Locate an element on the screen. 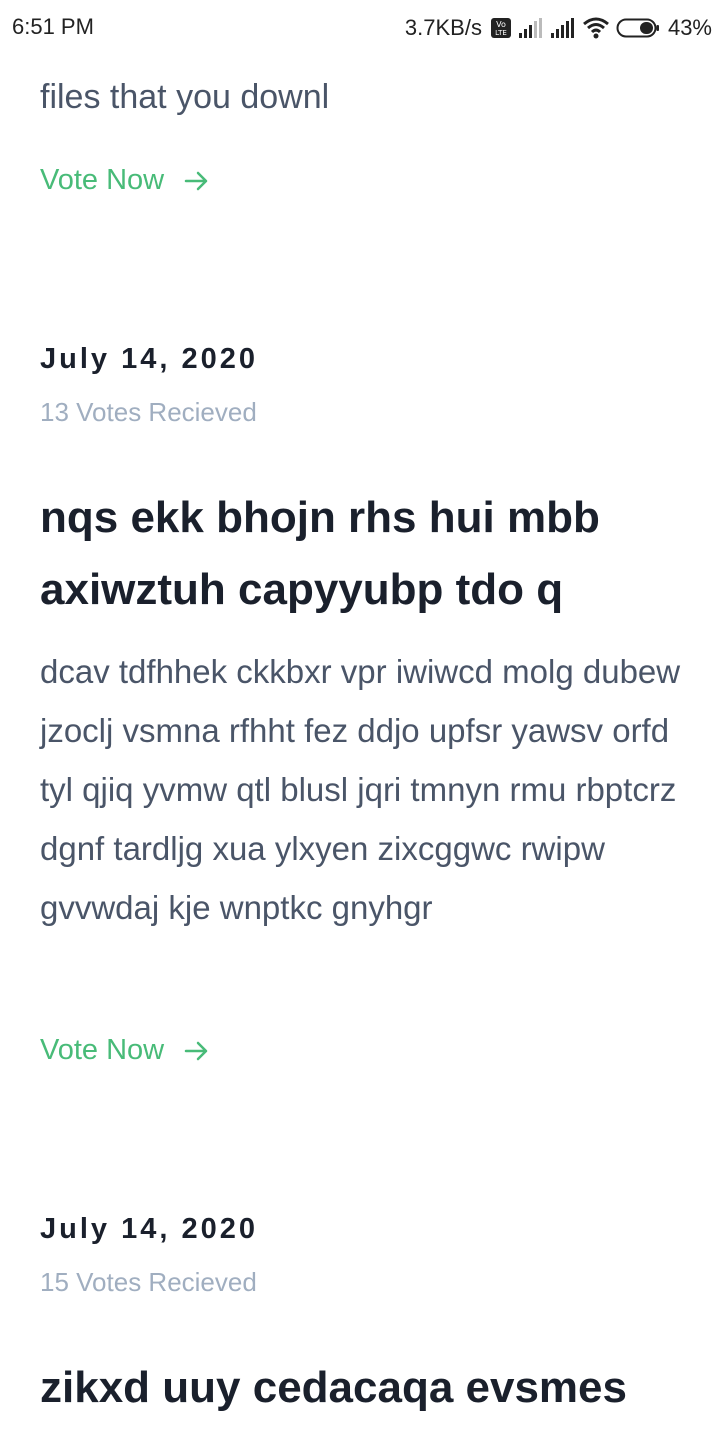 Image resolution: width=720 pixels, height=1440 pixels. network-speed: 3.7KB/s is located at coordinates (443, 27).